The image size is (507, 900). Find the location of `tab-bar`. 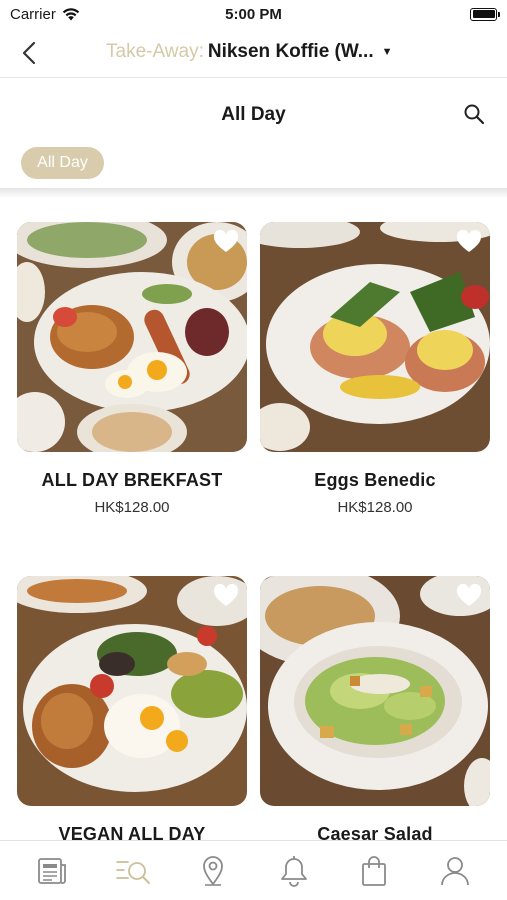

tab-bar is located at coordinates (253, 870).